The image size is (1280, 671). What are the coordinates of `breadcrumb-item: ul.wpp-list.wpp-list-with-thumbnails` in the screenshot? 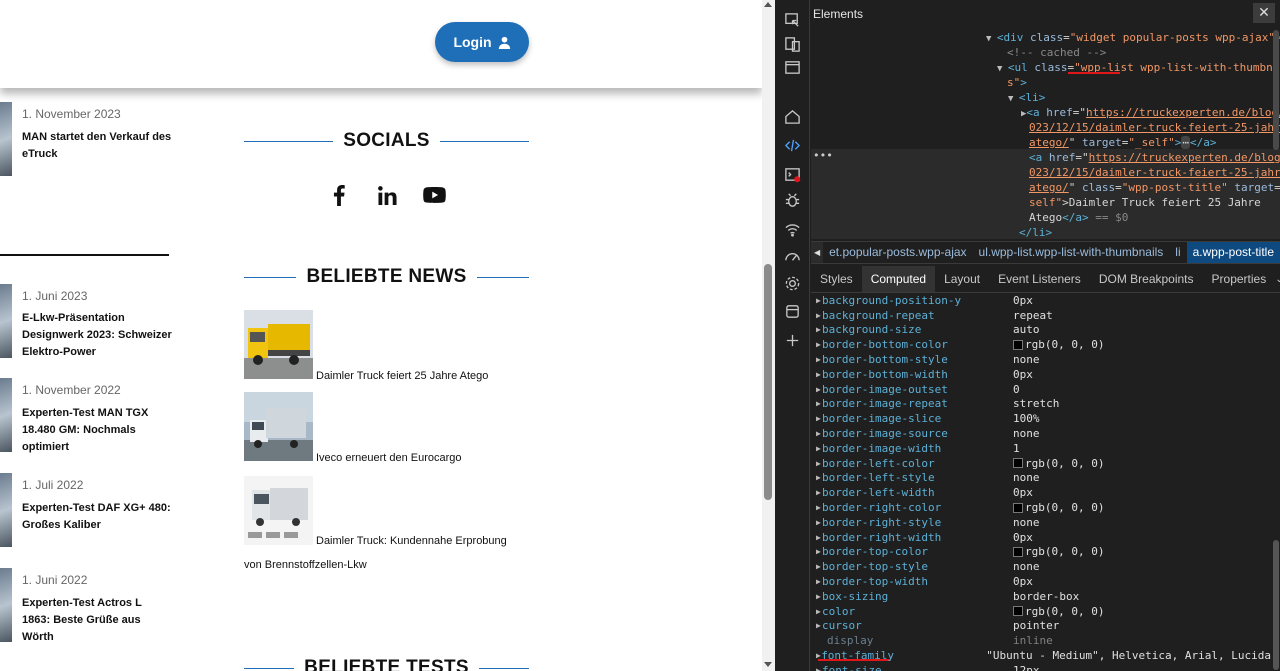 It's located at (1071, 252).